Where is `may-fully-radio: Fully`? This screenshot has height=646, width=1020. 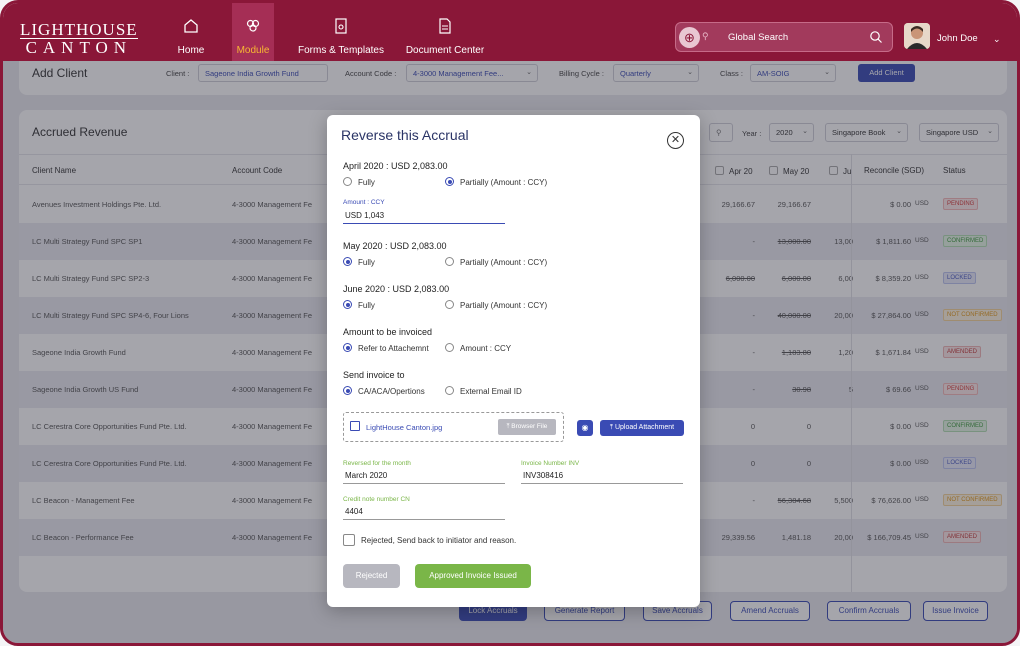 may-fully-radio: Fully is located at coordinates (359, 262).